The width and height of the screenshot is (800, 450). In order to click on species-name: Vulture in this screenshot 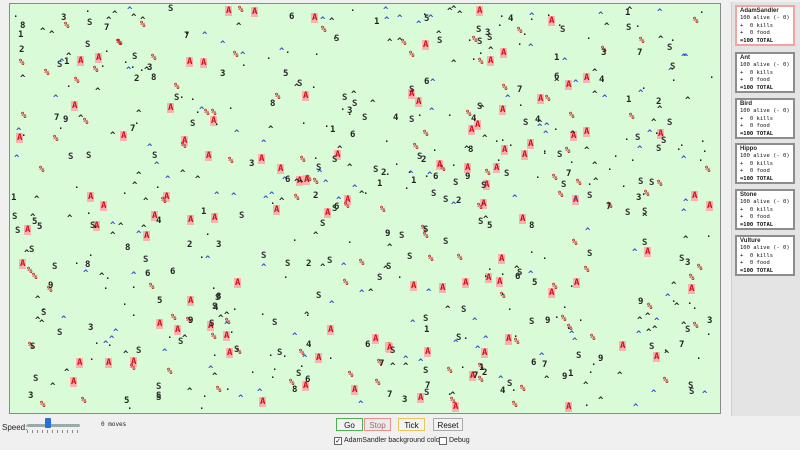, I will do `click(750, 241)`.